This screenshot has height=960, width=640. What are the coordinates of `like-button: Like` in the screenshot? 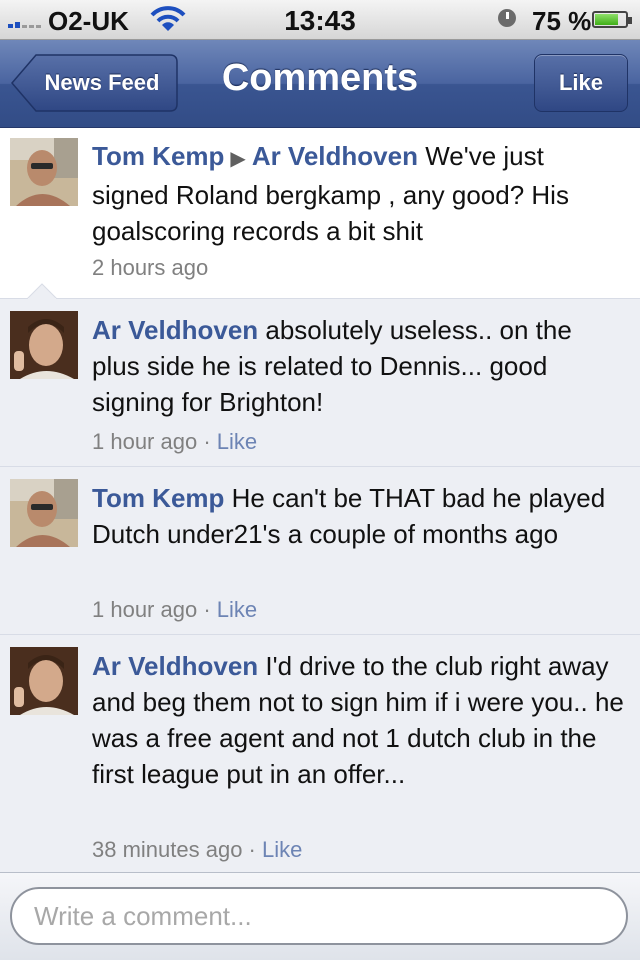 It's located at (581, 83).